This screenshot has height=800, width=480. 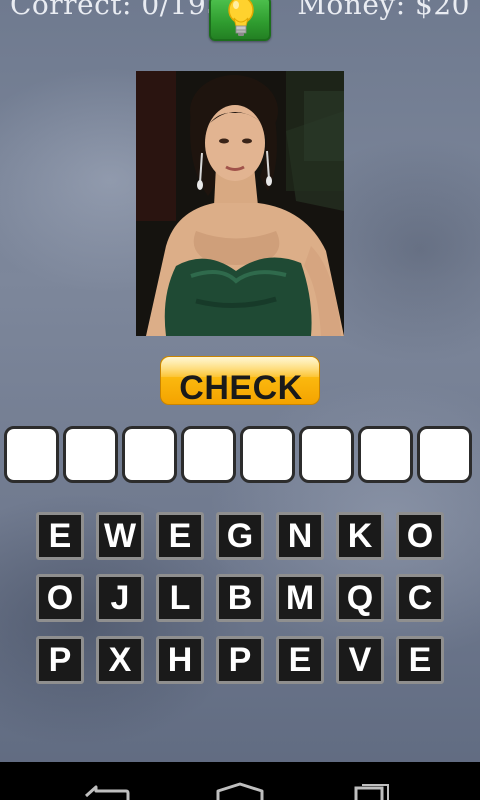 What do you see at coordinates (120, 598) in the screenshot?
I see `letter-key: J` at bounding box center [120, 598].